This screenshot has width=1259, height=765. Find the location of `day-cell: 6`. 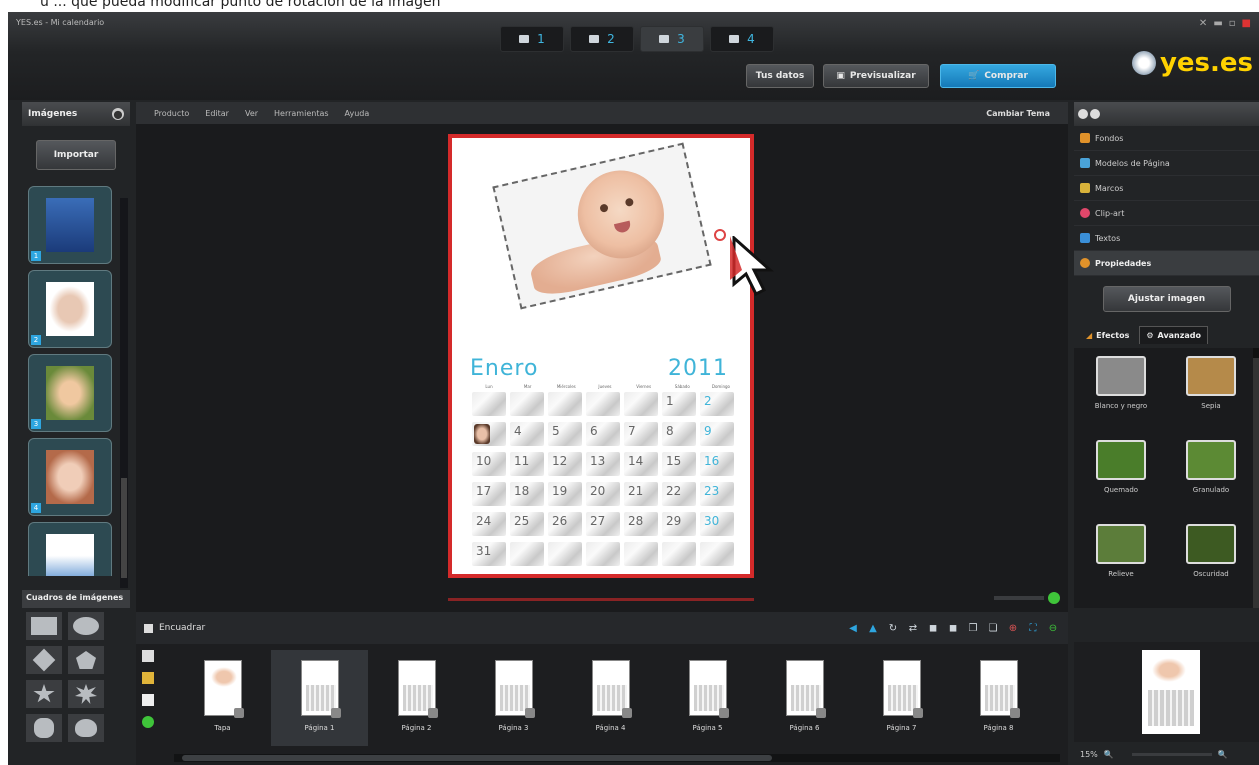

day-cell: 6 is located at coordinates (603, 434).